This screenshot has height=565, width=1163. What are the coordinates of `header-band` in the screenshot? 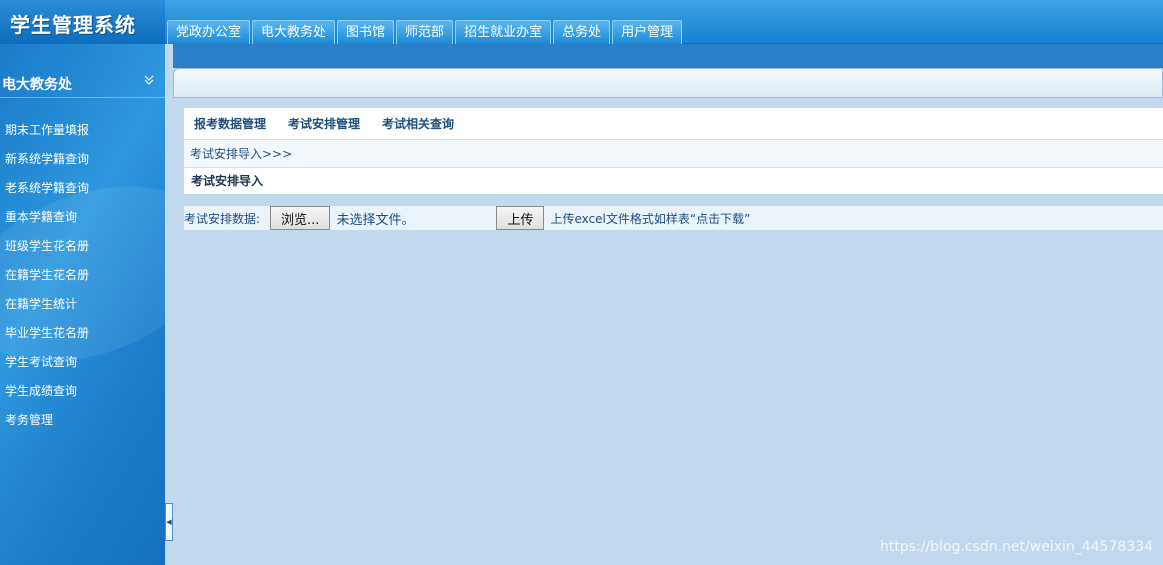 It's located at (581, 56).